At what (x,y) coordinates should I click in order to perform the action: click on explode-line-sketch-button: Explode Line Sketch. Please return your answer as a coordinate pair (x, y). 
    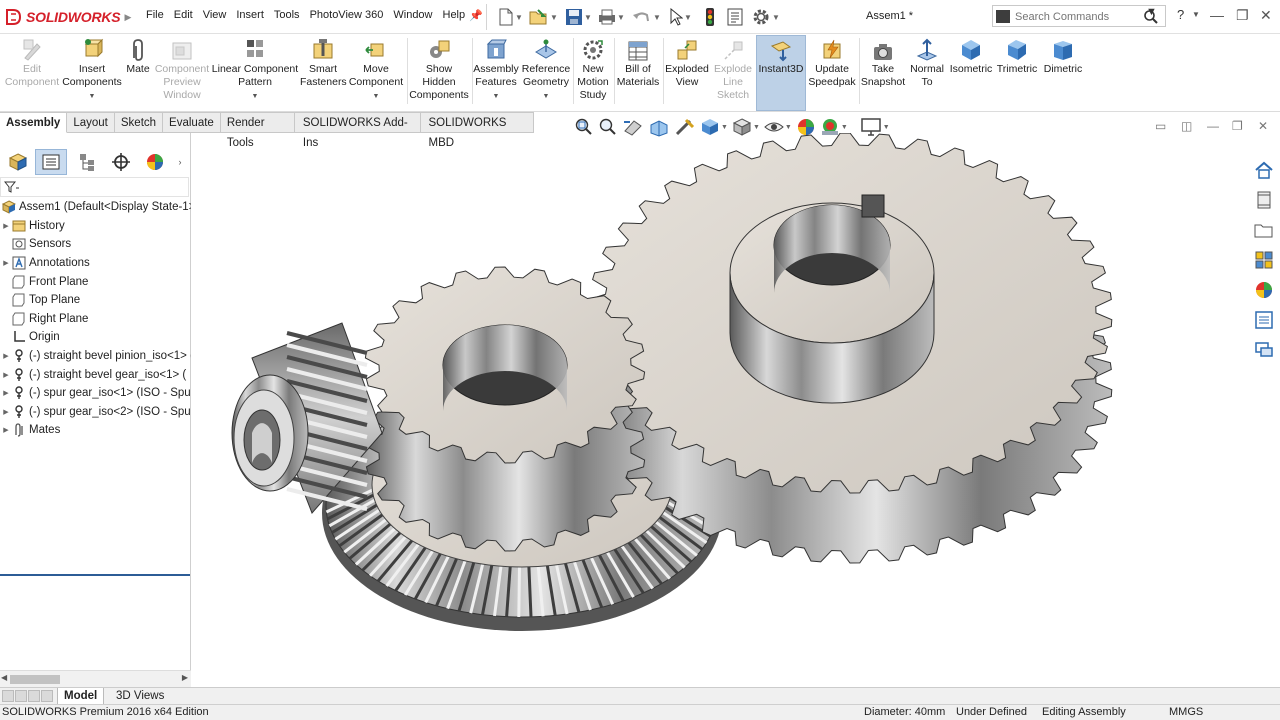
    Looking at the image, I should click on (733, 69).